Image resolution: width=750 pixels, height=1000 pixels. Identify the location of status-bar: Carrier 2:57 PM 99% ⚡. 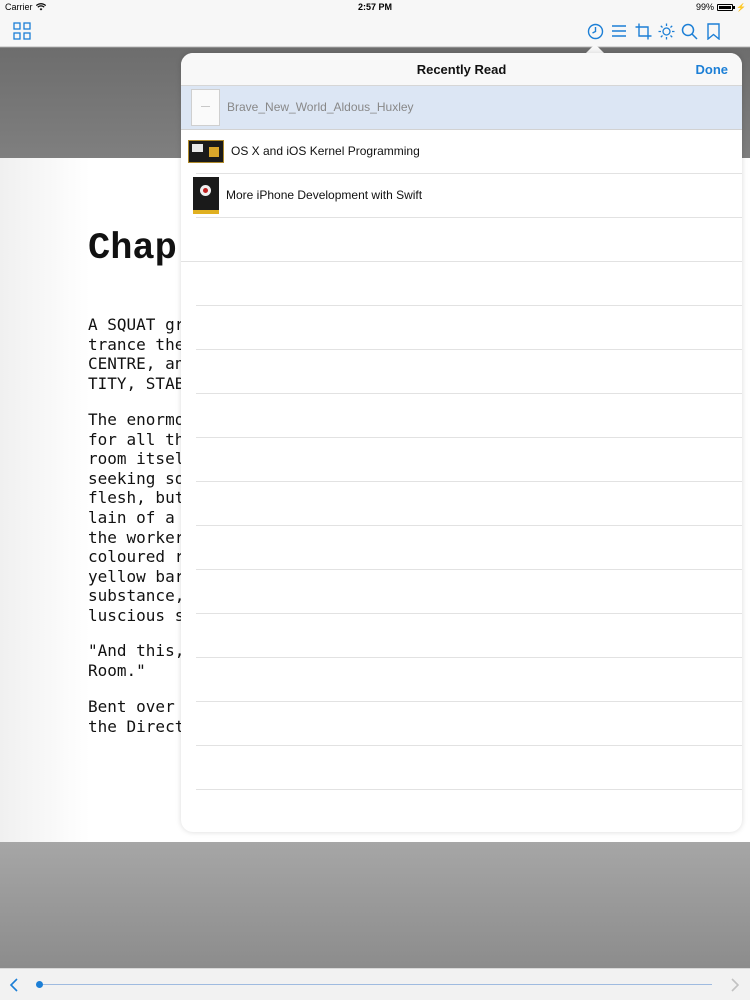
(375, 7).